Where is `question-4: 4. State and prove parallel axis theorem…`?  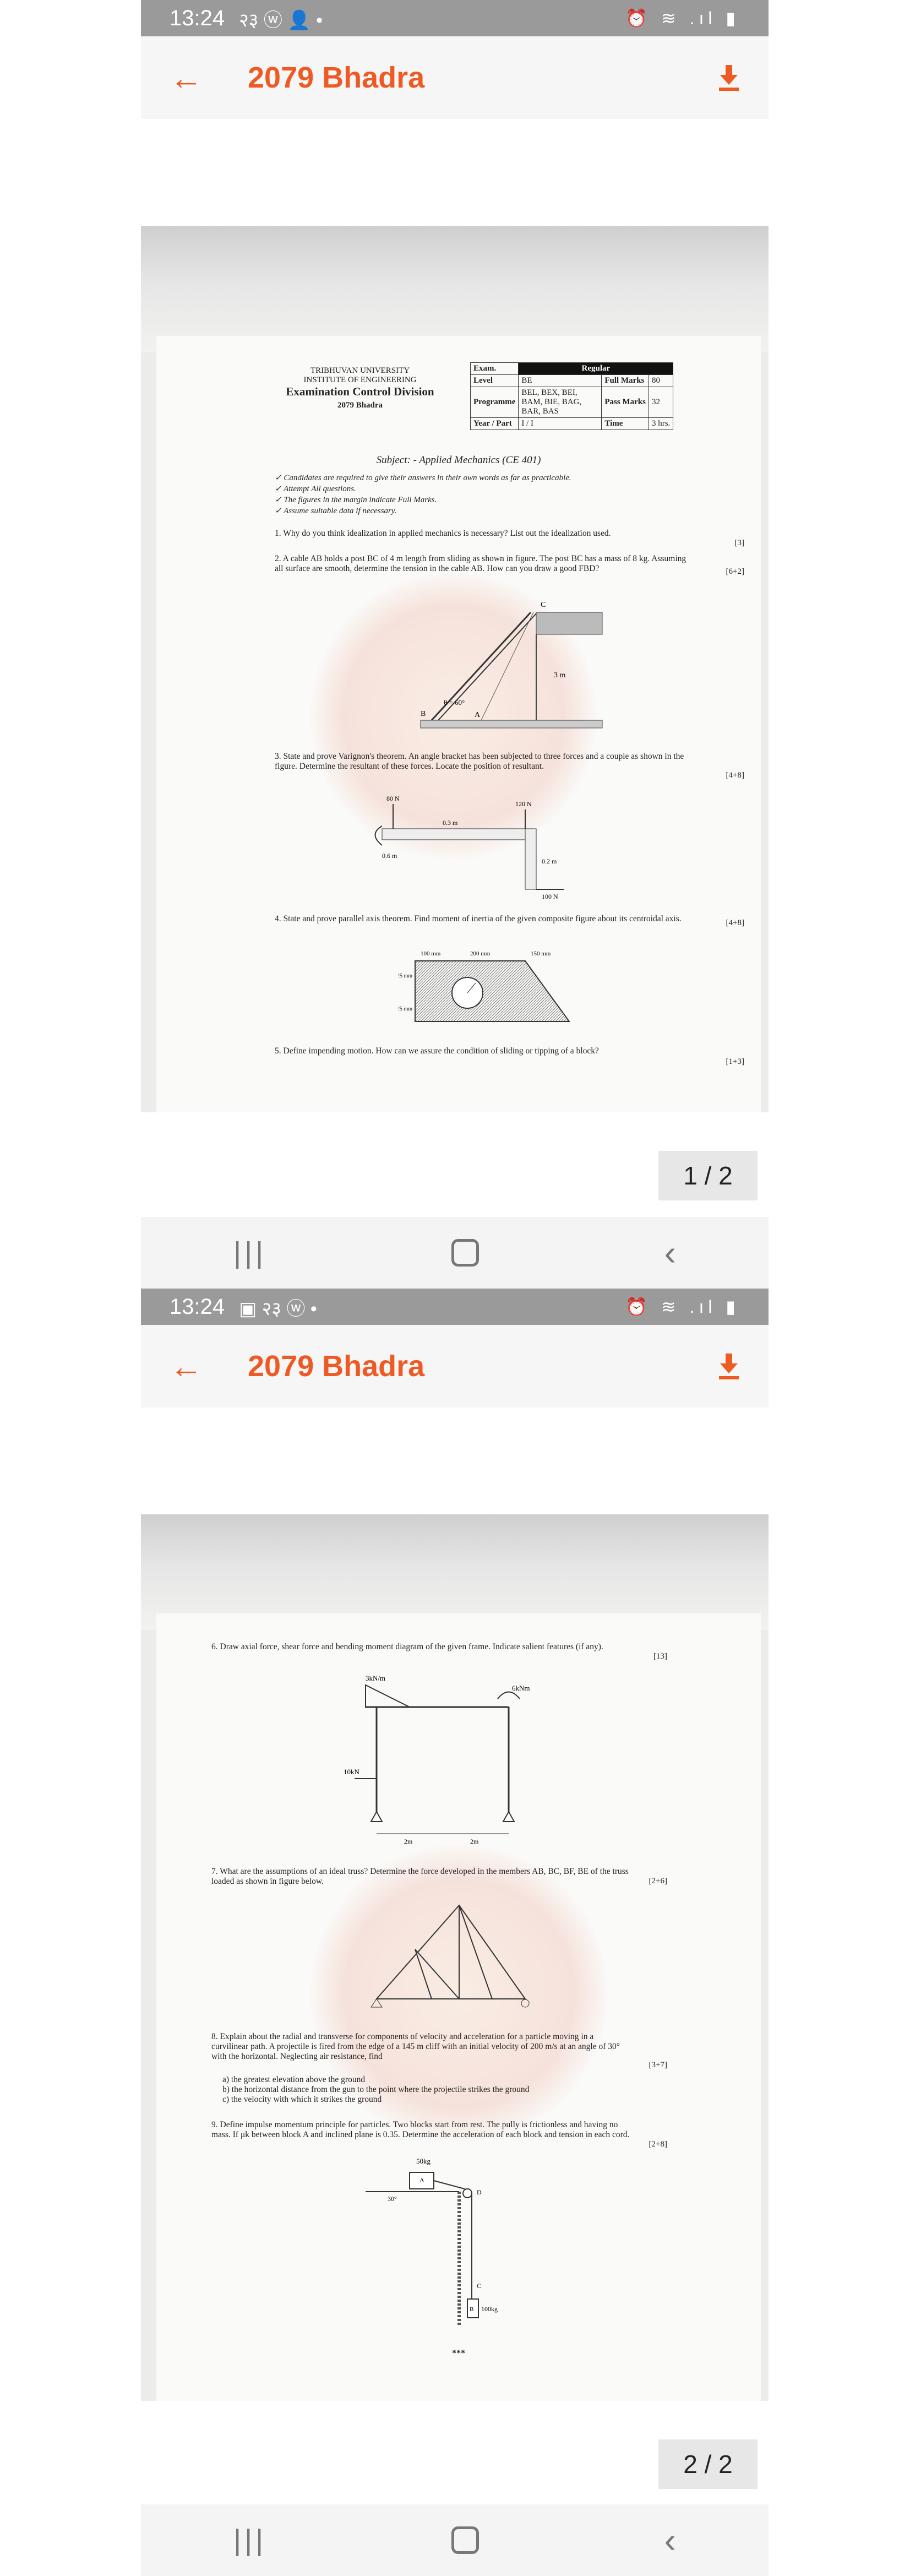 question-4: 4. State and prove parallel axis theorem… is located at coordinates (478, 918).